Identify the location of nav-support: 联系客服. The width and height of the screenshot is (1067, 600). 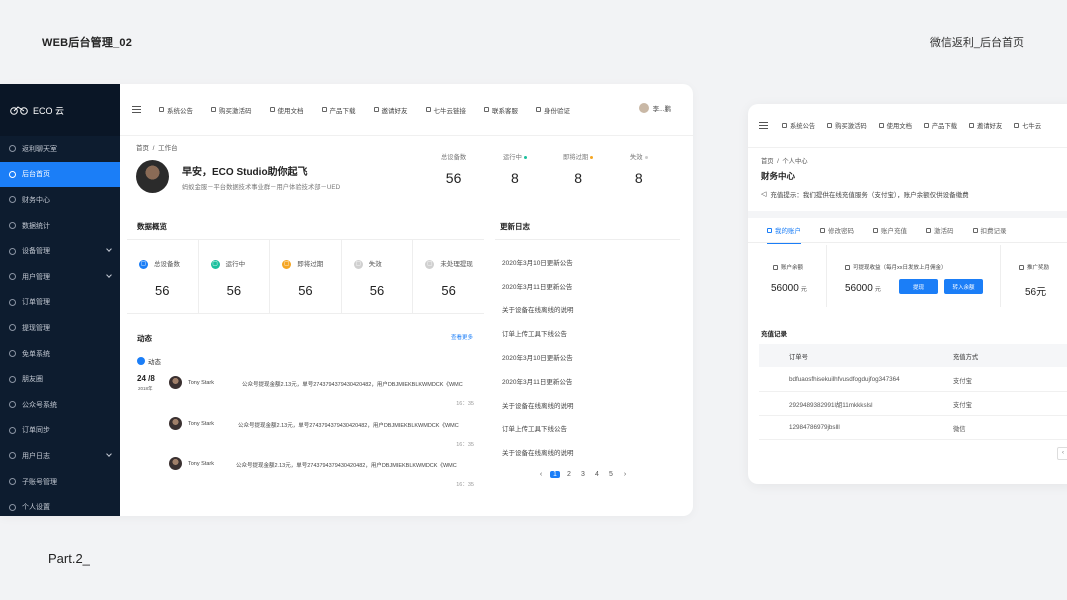
(501, 110).